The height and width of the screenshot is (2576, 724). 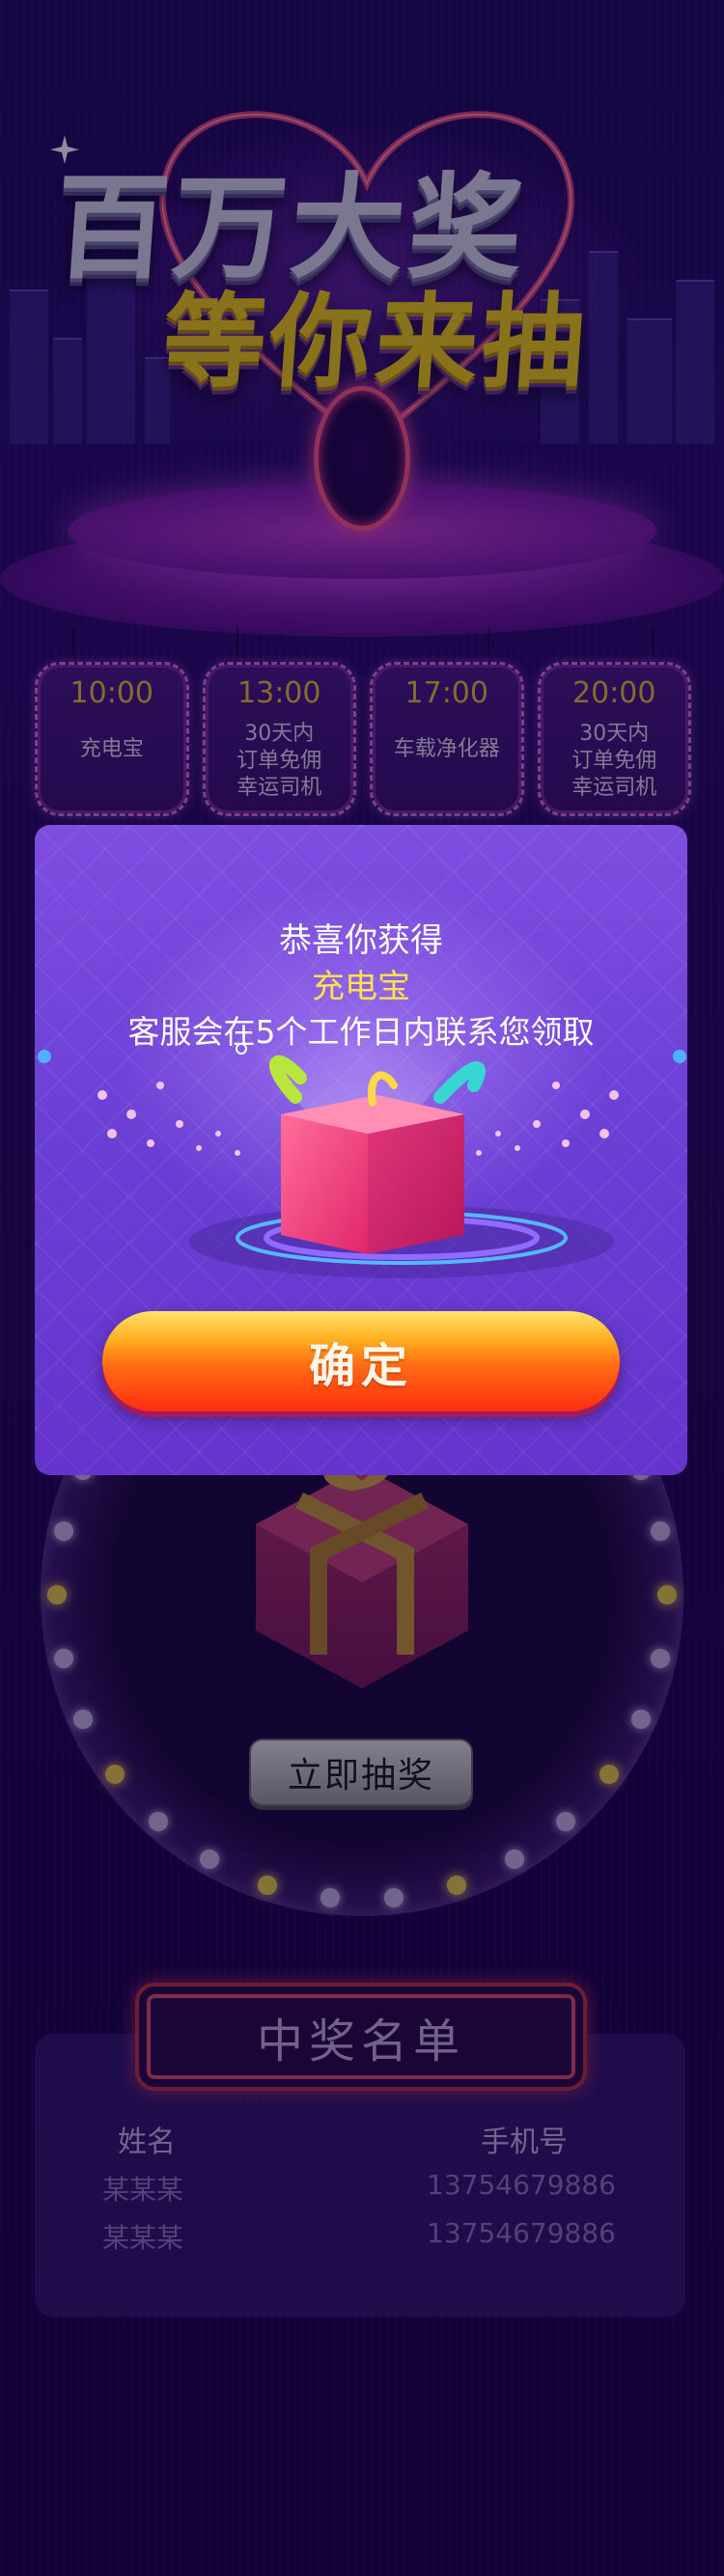 What do you see at coordinates (361, 941) in the screenshot?
I see `modal-title: 恭喜你获得` at bounding box center [361, 941].